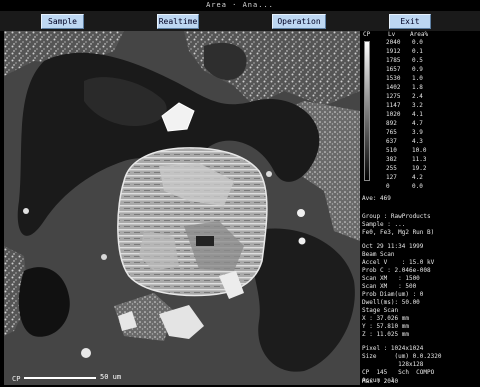  Describe the element at coordinates (398, 262) in the screenshot. I see `info-accel-voltage: Accel V : 15.0 kV` at that location.